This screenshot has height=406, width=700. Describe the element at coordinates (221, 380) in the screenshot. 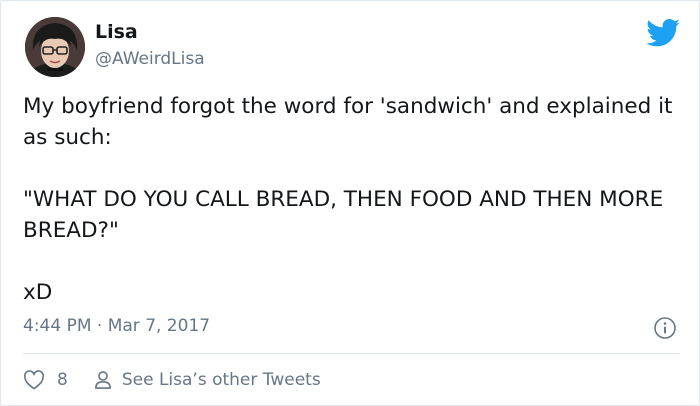

I see `other-tweets-label: See Lisa’s other Tweets` at that location.